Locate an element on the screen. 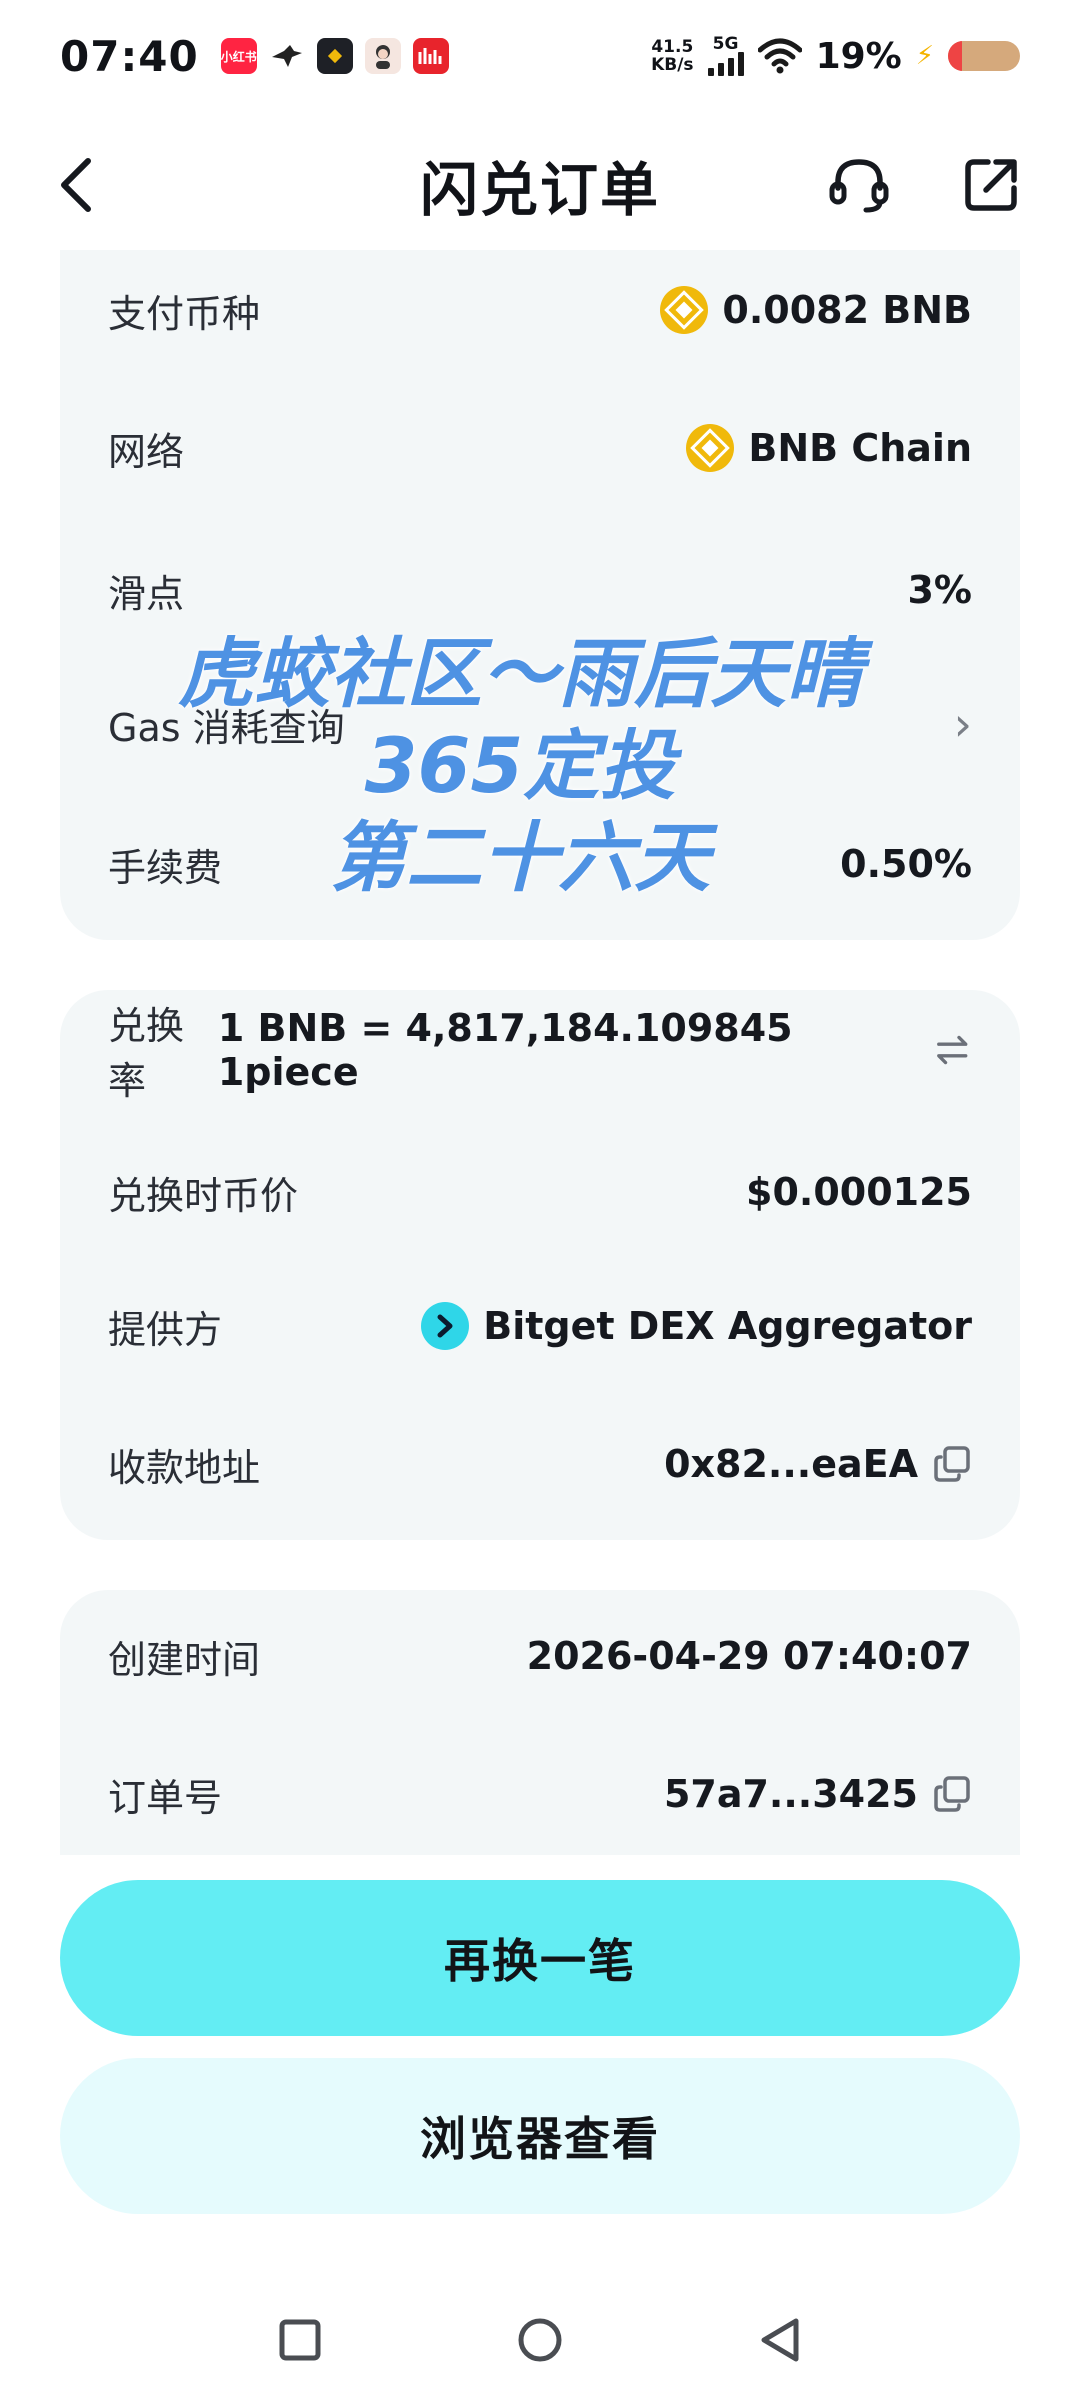 The image size is (1080, 2400). home-icon is located at coordinates (540, 2340).